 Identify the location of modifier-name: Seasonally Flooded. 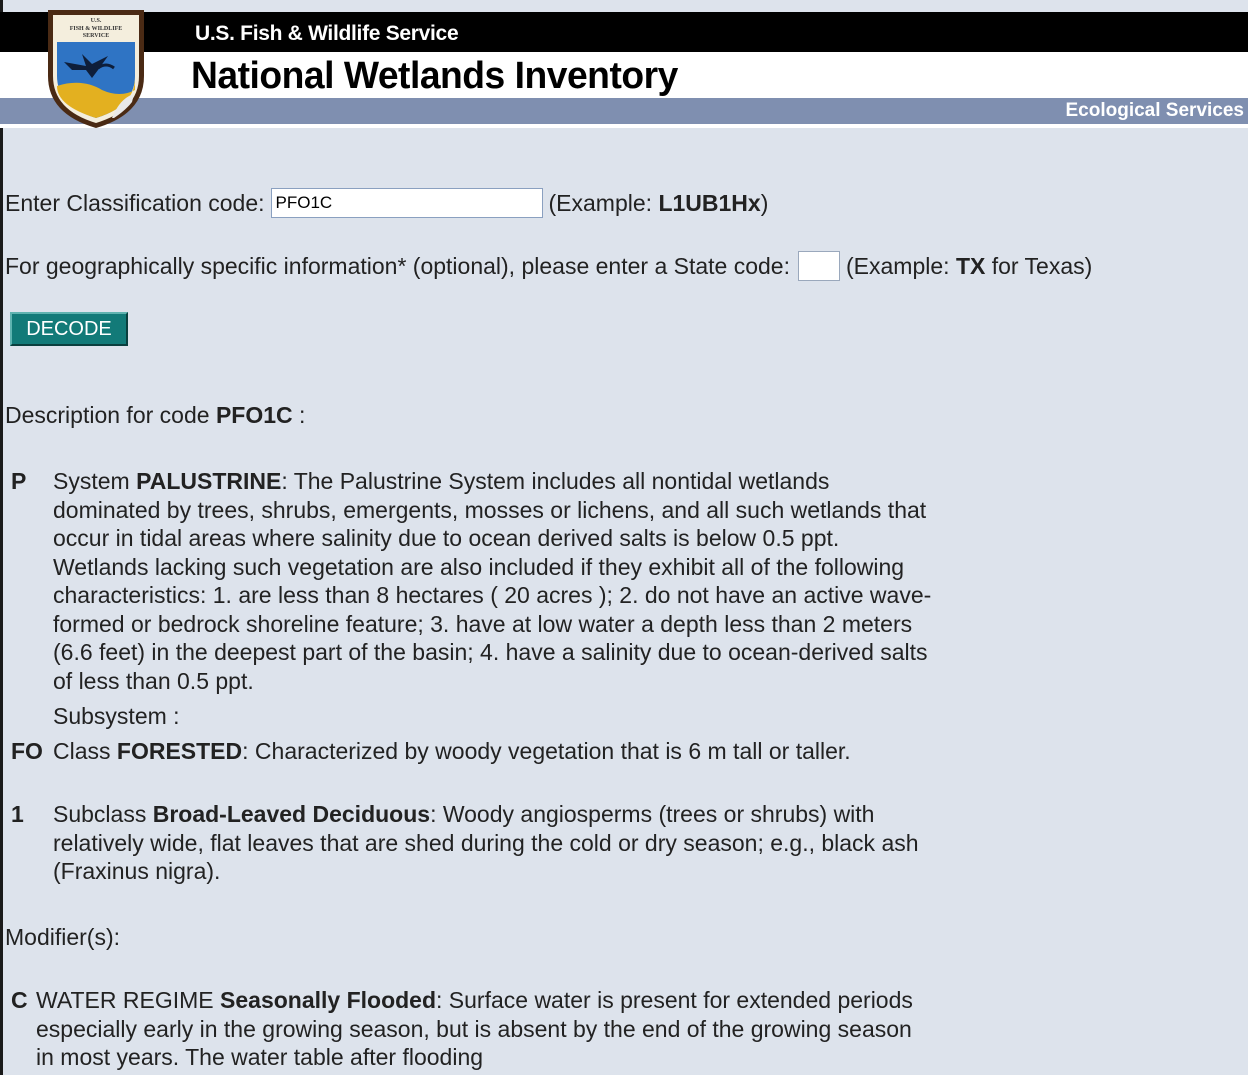
(328, 1000).